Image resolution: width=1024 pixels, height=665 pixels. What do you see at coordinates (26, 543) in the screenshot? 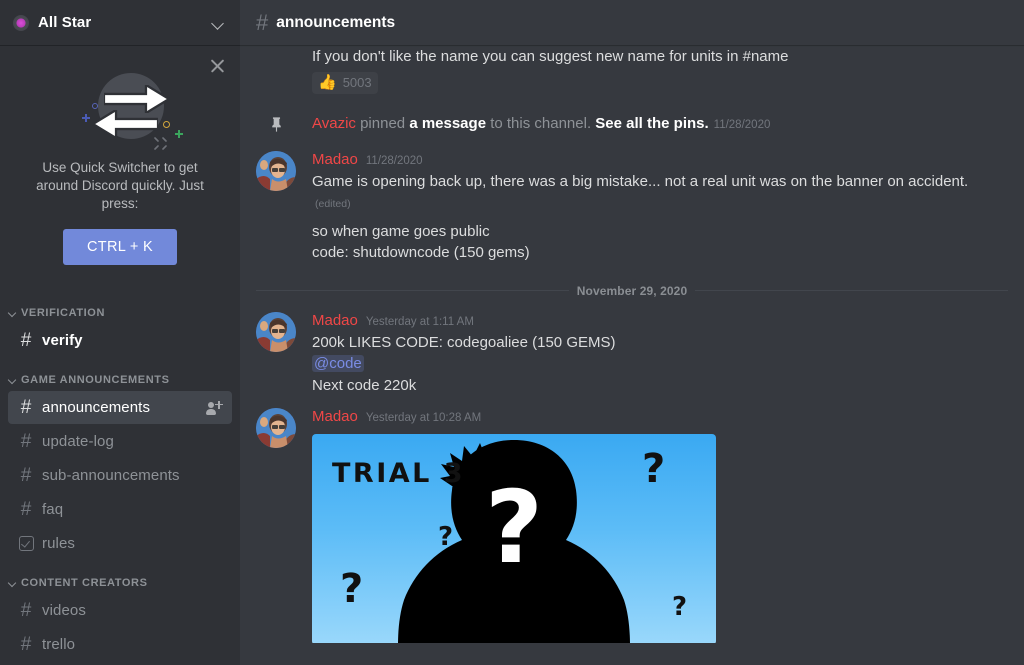
I see `rules-checkbox-icon` at bounding box center [26, 543].